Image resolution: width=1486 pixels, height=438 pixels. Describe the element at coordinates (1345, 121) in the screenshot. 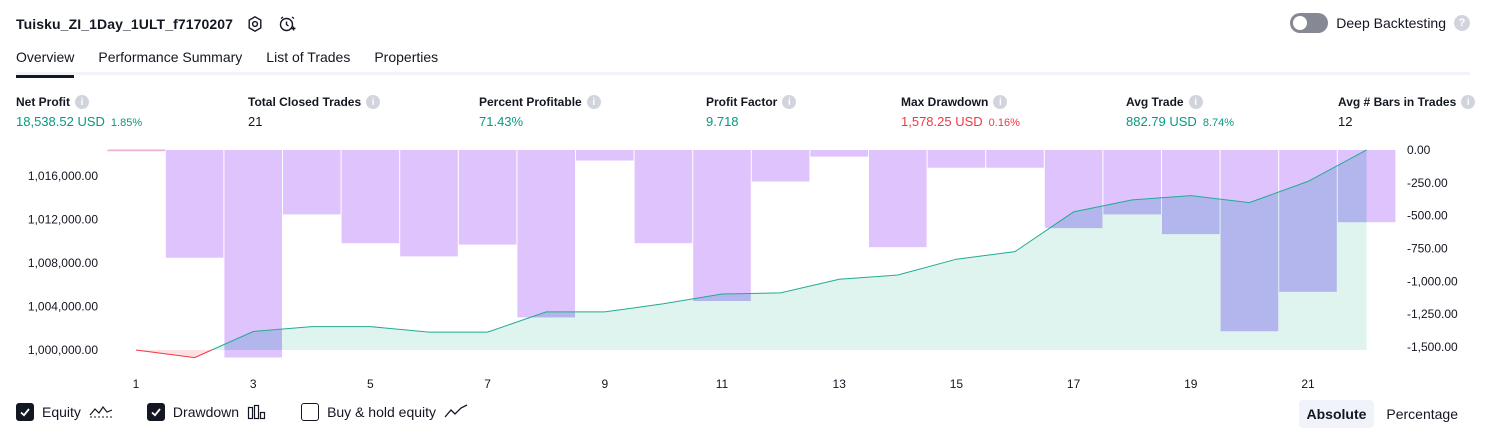

I see `avg-bars-value: 12` at that location.